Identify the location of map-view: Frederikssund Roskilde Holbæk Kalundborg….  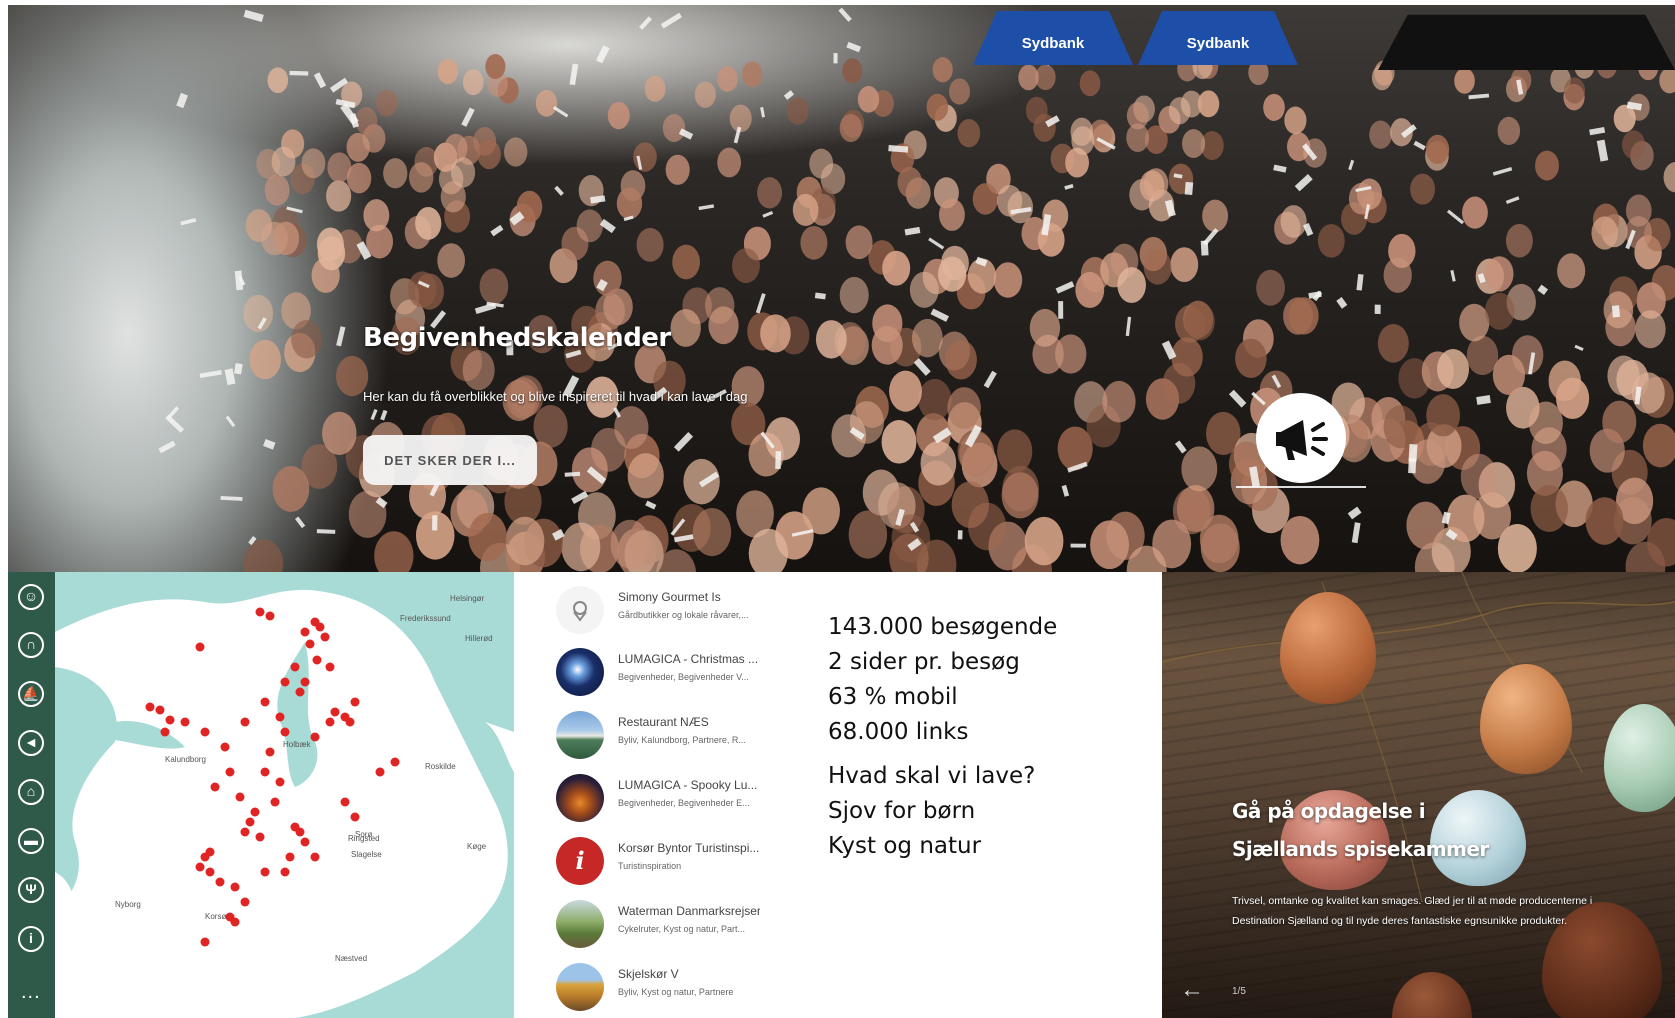
(284, 795).